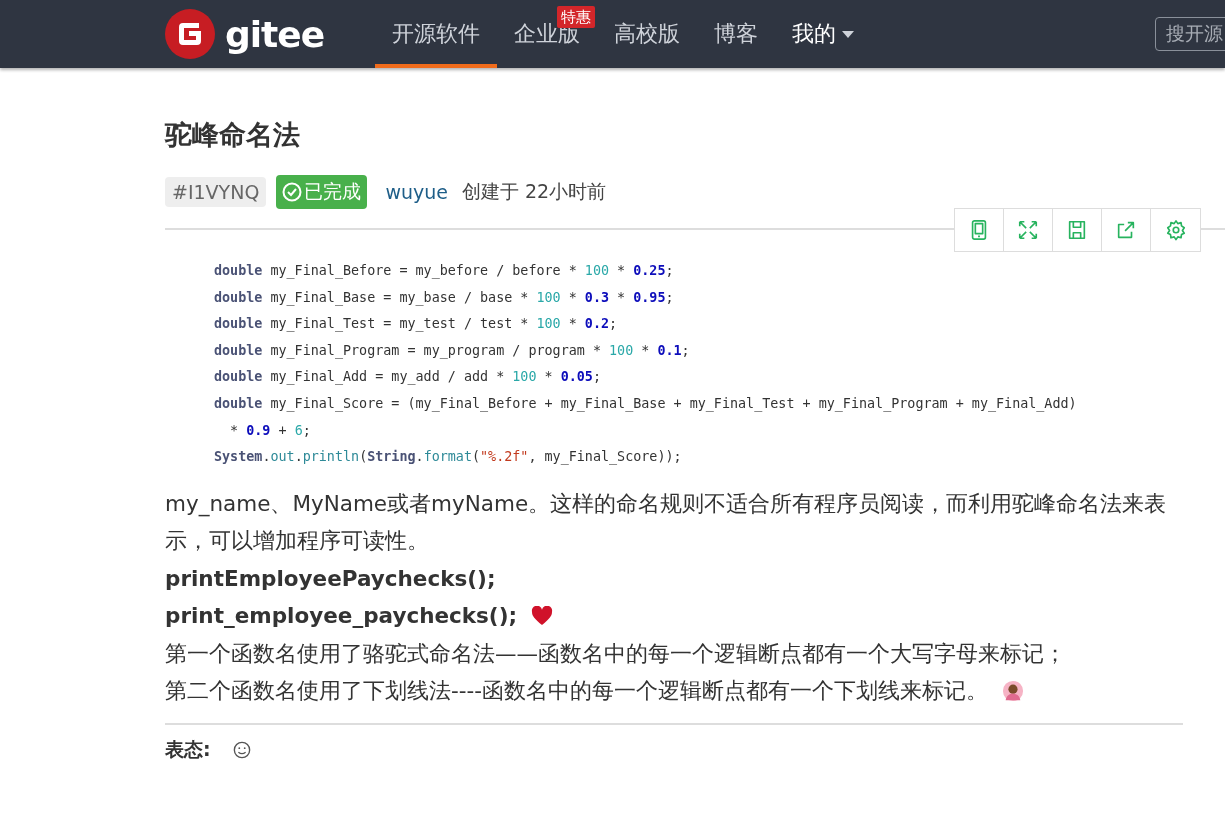 The height and width of the screenshot is (814, 1225). What do you see at coordinates (1028, 230) in the screenshot?
I see `expand-icon` at bounding box center [1028, 230].